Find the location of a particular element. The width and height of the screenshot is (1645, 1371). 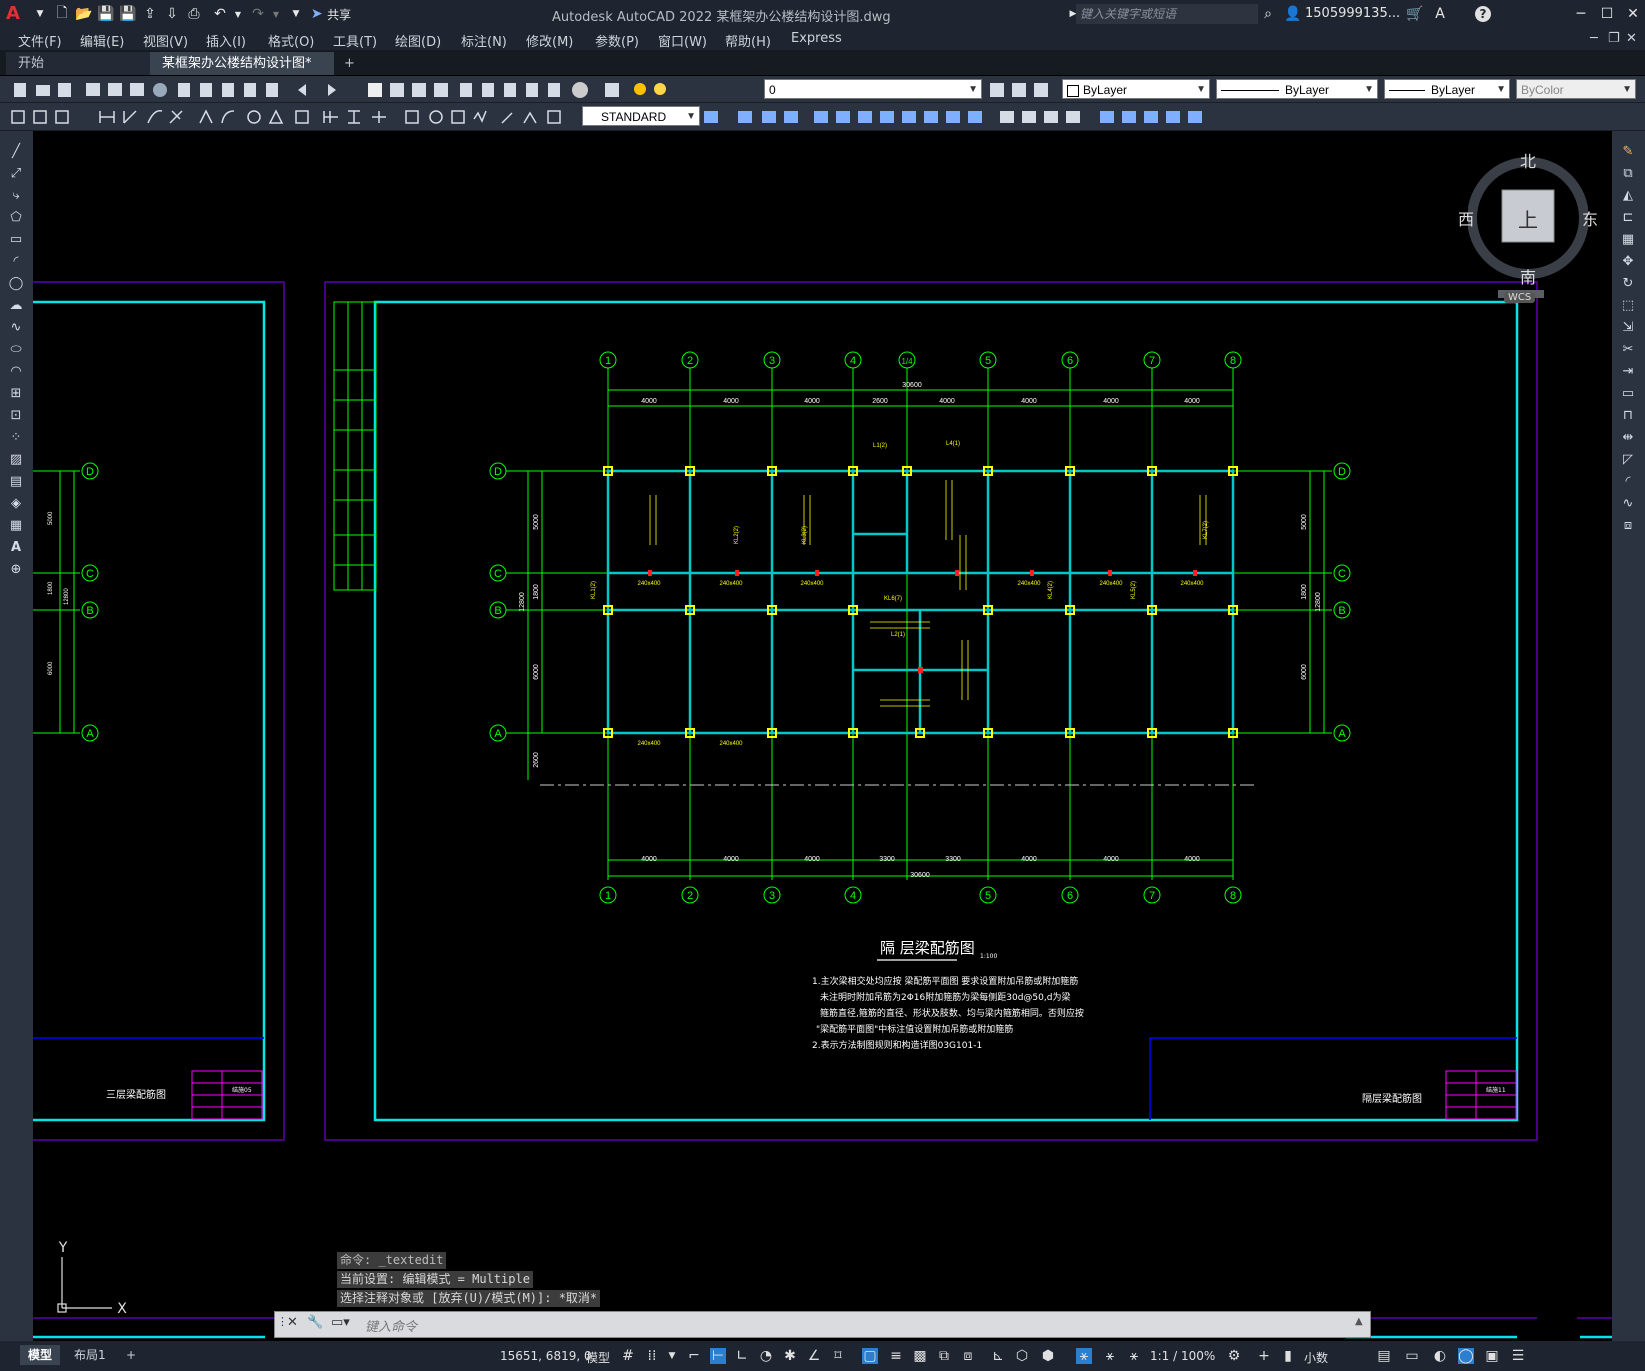

stretch-icon: ⇲ is located at coordinates (1628, 328).